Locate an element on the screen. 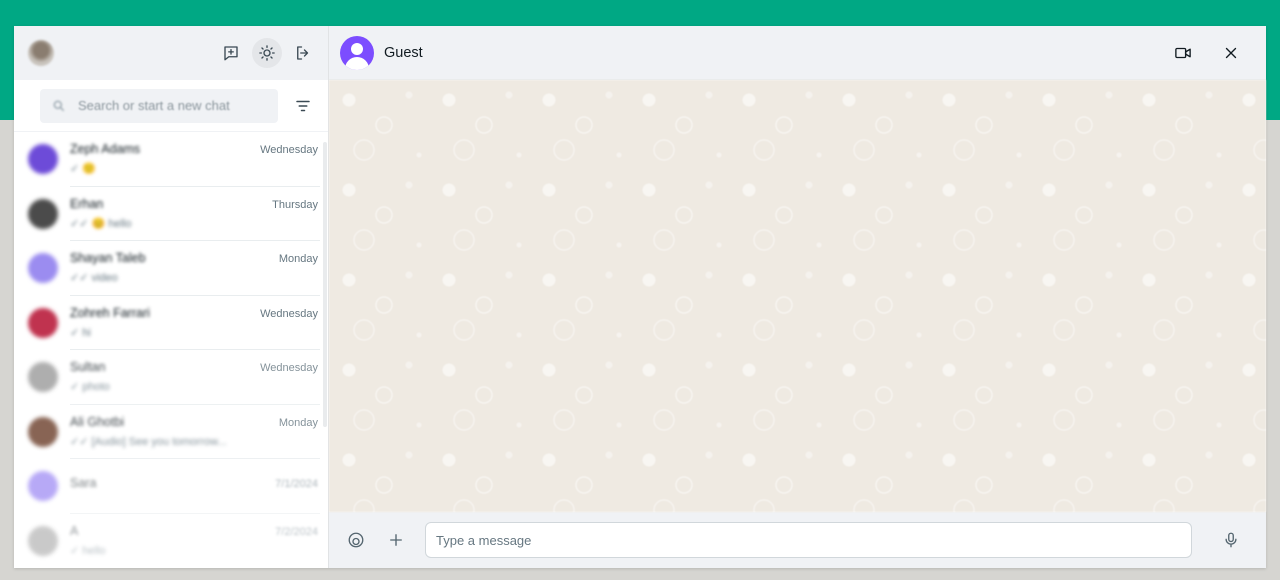 This screenshot has width=1280, height=580. contact-avatar is located at coordinates (357, 52).